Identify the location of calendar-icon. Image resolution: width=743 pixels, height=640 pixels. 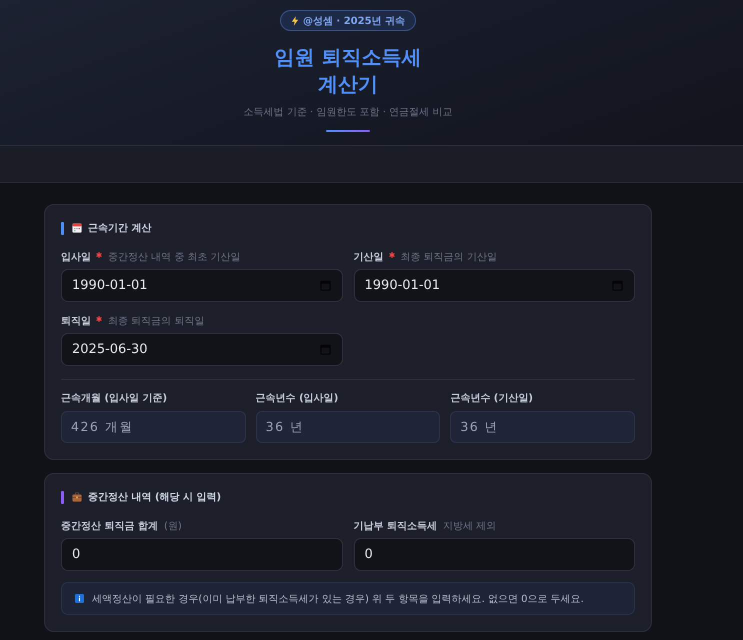
(77, 228).